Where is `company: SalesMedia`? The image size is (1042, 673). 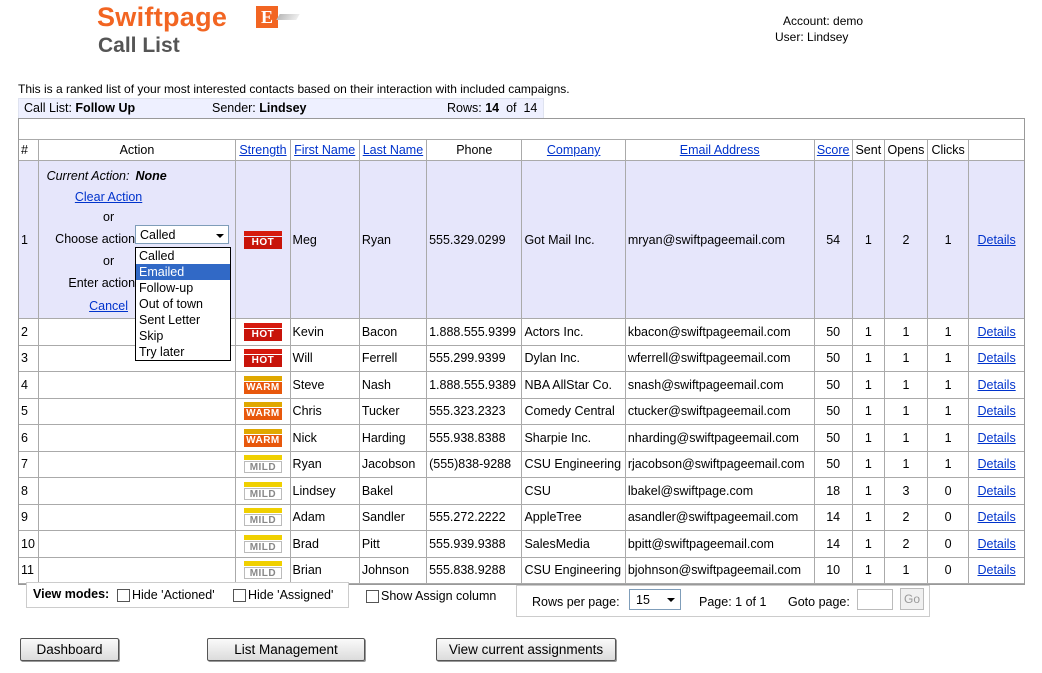
company: SalesMedia is located at coordinates (573, 544).